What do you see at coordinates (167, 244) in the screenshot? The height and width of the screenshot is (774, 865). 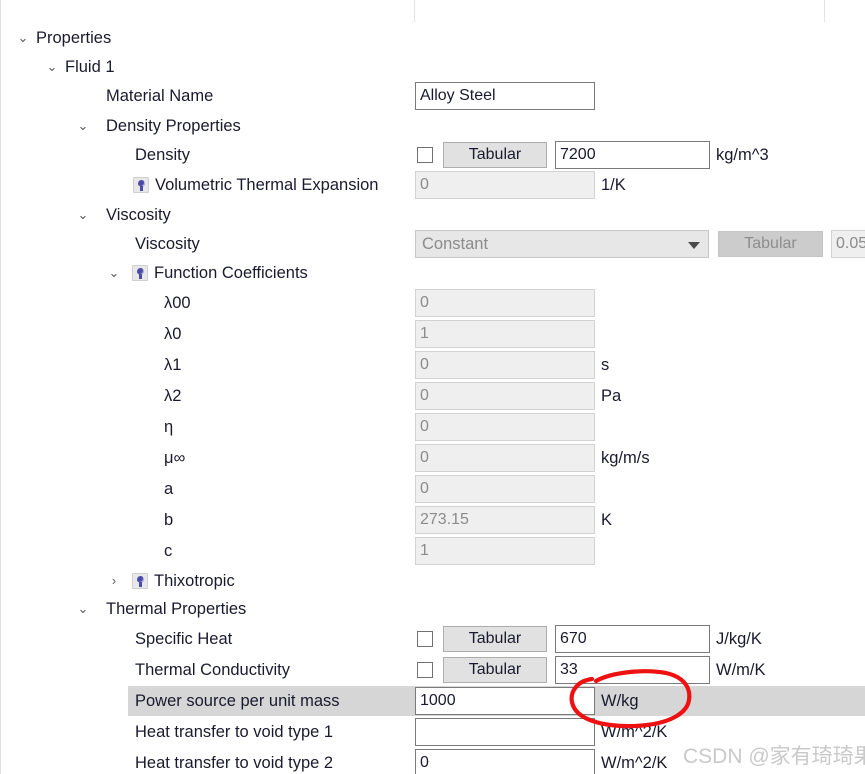 I see `tree-label-viscosity-field: Viscosity` at bounding box center [167, 244].